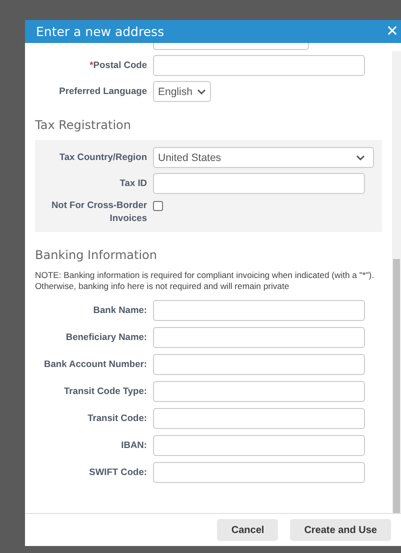 This screenshot has height=553, width=401. Describe the element at coordinates (158, 206) in the screenshot. I see `checkbox` at that location.